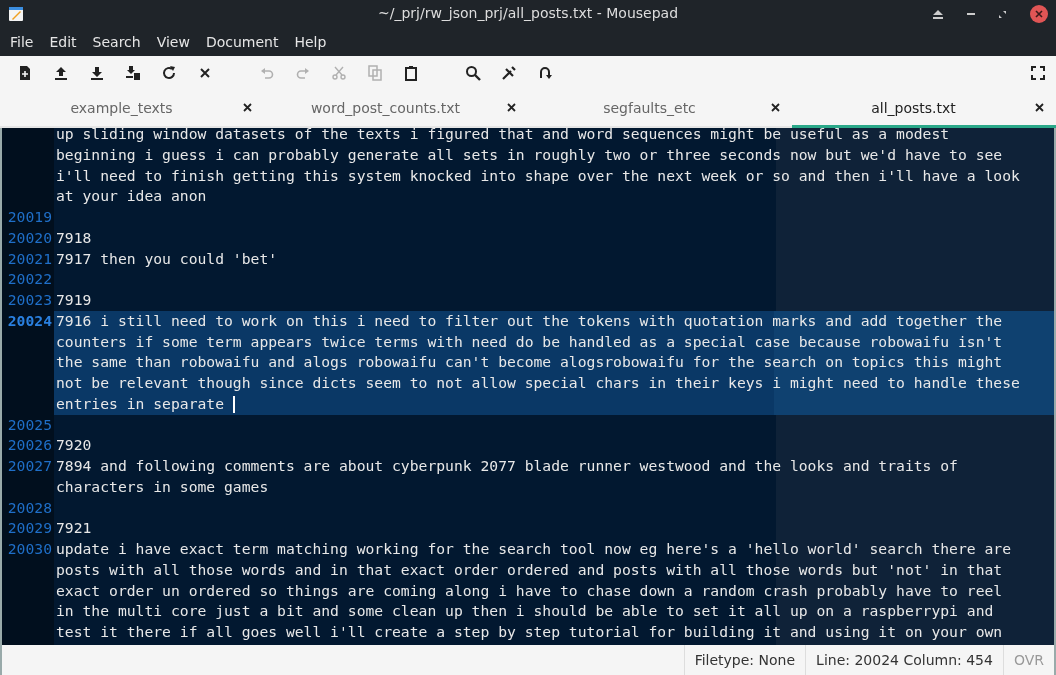 This screenshot has width=1056, height=675. What do you see at coordinates (529, 590) in the screenshot?
I see `code-line: exact order un ordered so things are coming along i have to chase down a random crash probably have to reel` at bounding box center [529, 590].